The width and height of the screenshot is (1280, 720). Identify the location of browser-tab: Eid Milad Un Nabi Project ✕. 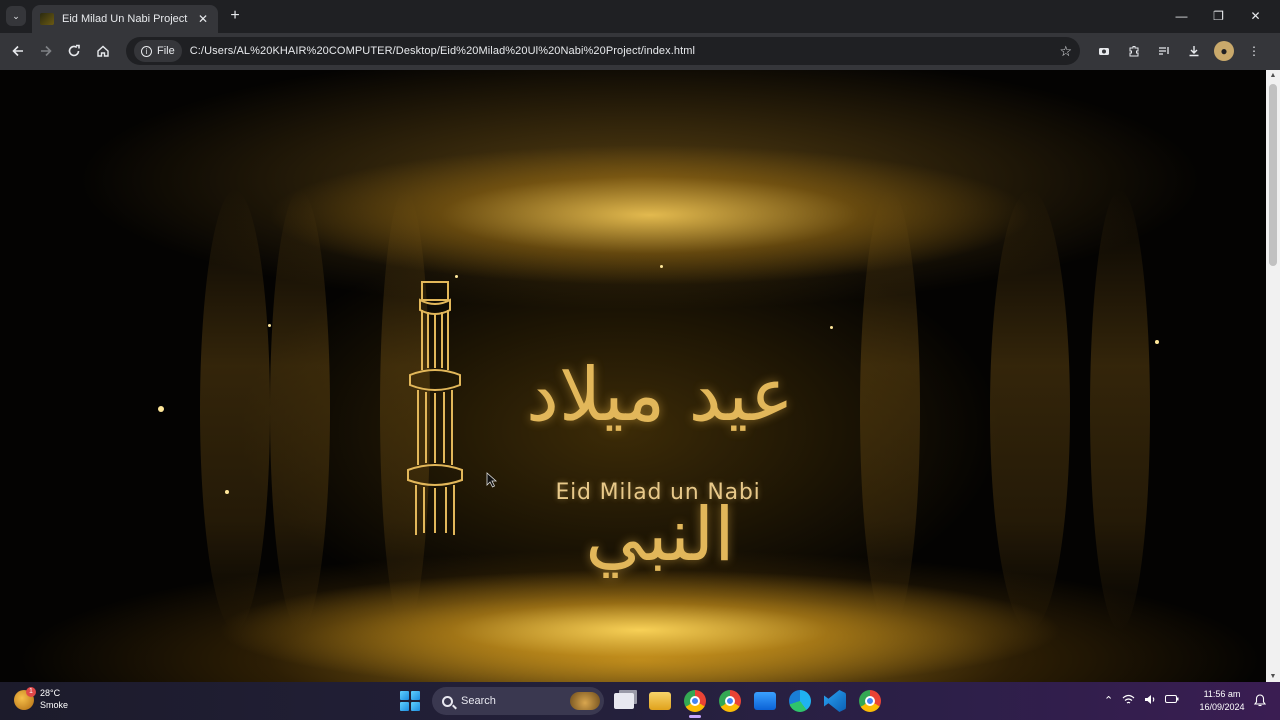
(125, 19).